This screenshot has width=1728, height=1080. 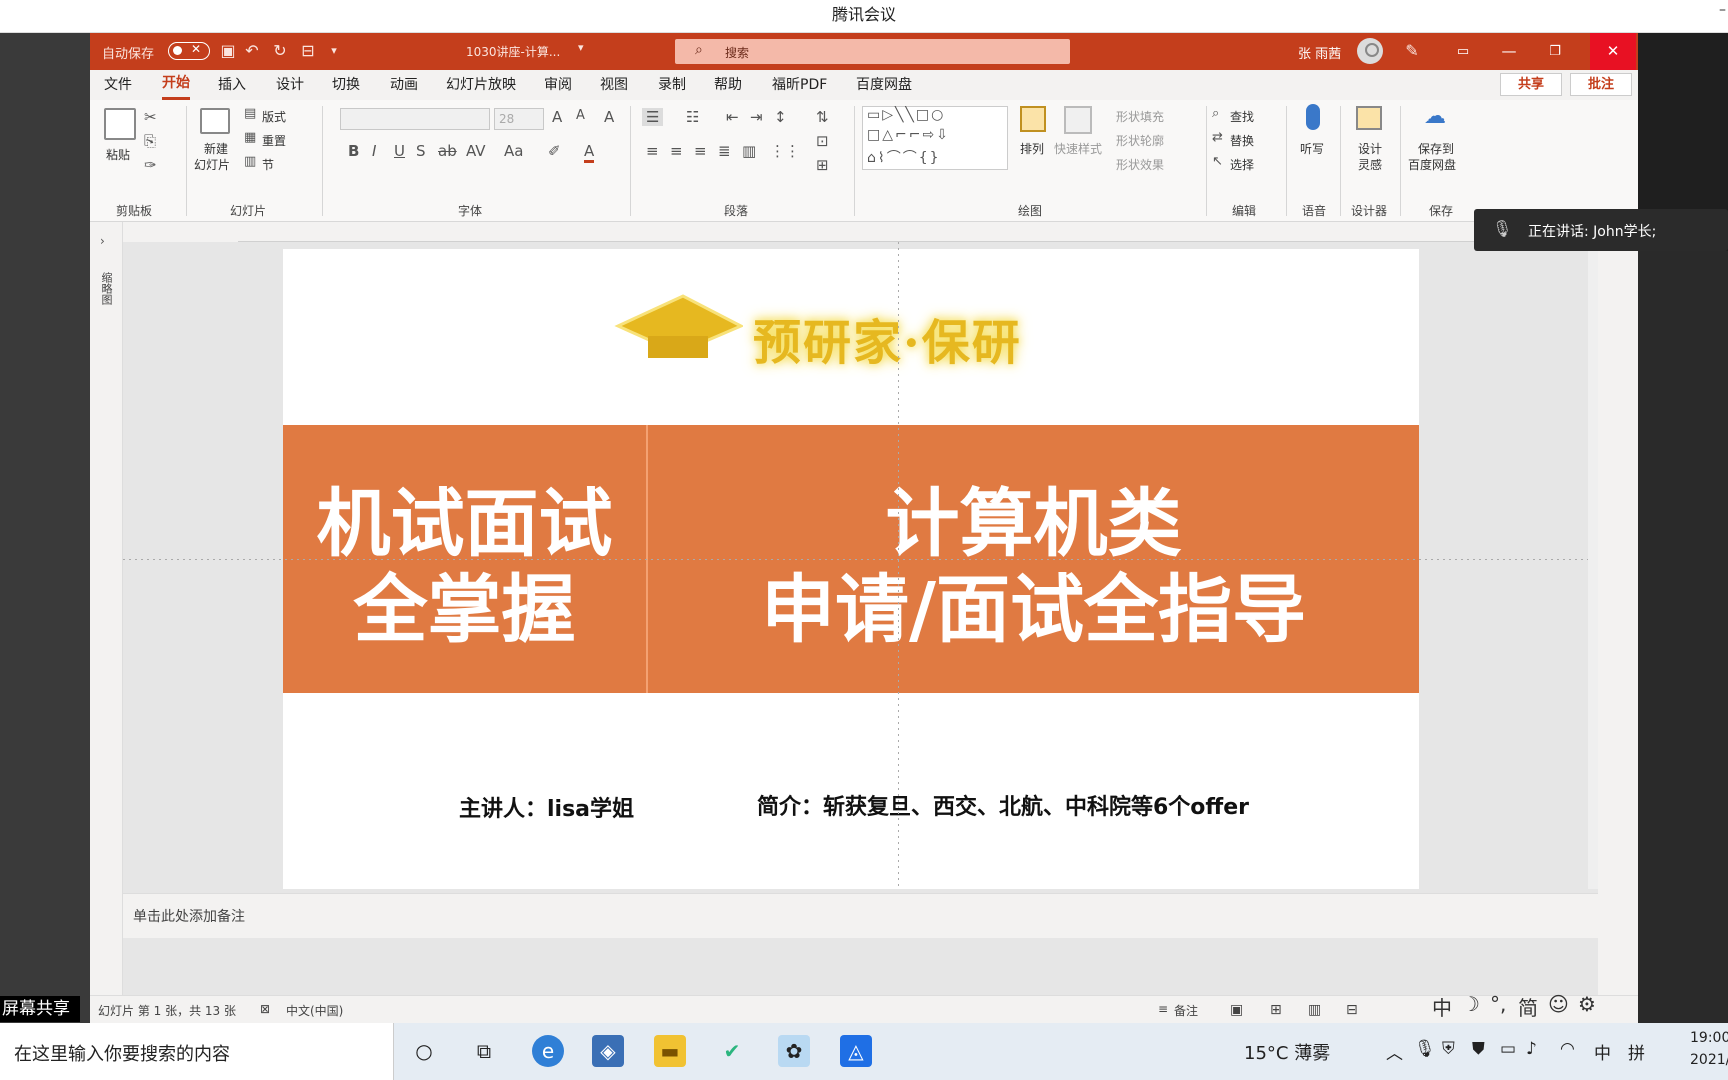 I want to click on ime-mode: 中, so click(x=1442, y=1006).